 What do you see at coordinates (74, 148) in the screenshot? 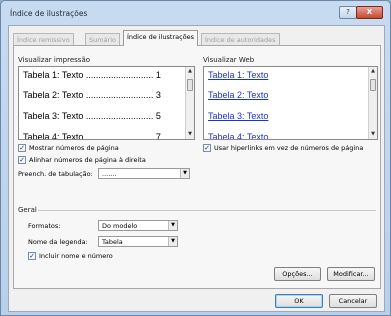
I see `show-page-numbers-label: Mostrar números de página` at bounding box center [74, 148].